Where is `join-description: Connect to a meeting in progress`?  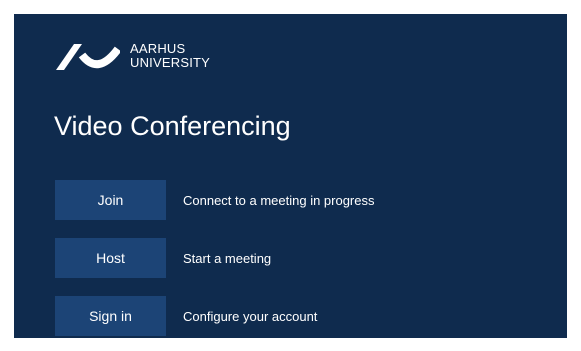 join-description: Connect to a meeting in progress is located at coordinates (279, 200).